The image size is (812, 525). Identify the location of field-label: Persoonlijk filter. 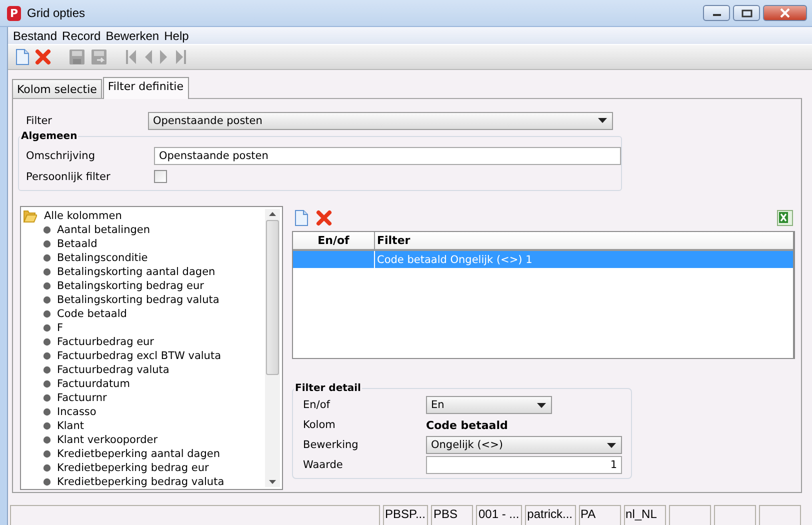
(68, 176).